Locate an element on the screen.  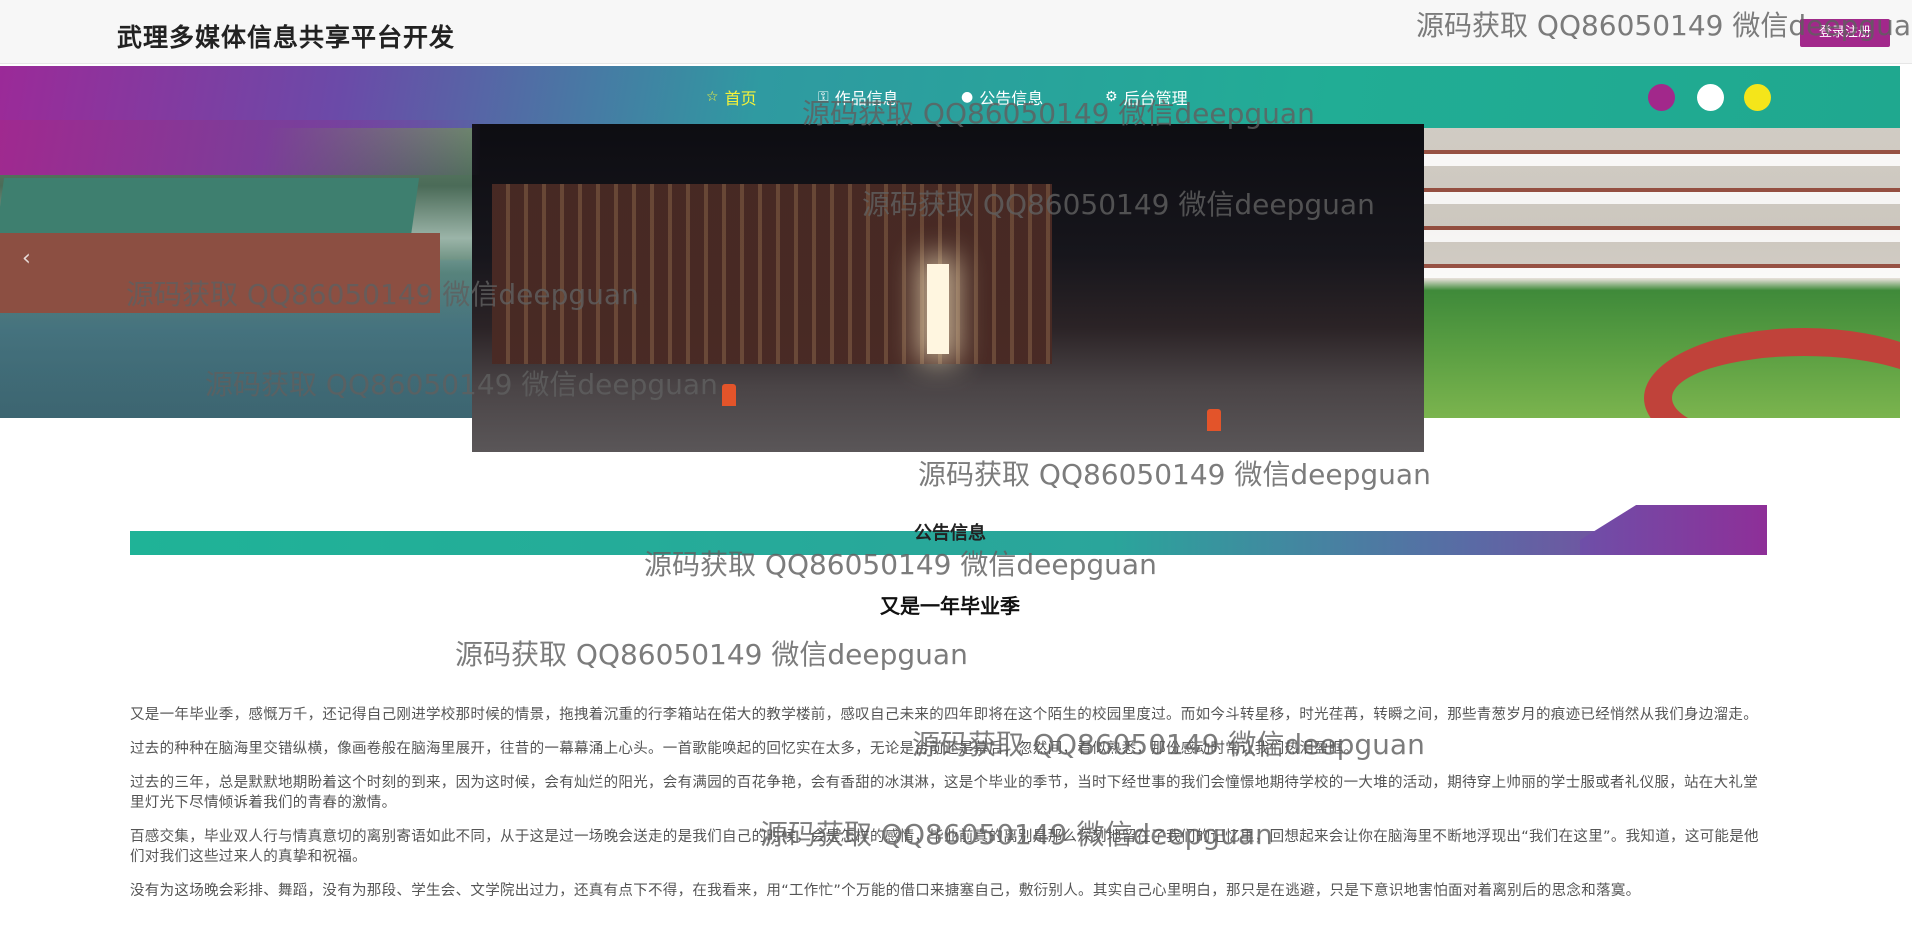
main-nav: ☆ 首页 ⚿ 作品信息 ● 公告信息 ⚙ 后台管理 is located at coordinates (956, 97).